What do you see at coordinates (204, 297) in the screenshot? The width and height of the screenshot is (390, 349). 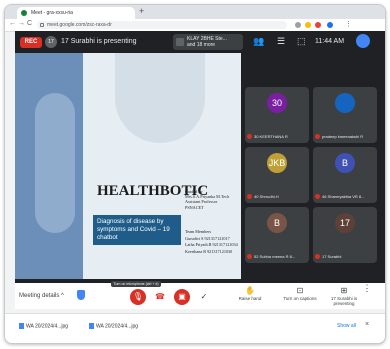 I see `check-icon: ✓` at bounding box center [204, 297].